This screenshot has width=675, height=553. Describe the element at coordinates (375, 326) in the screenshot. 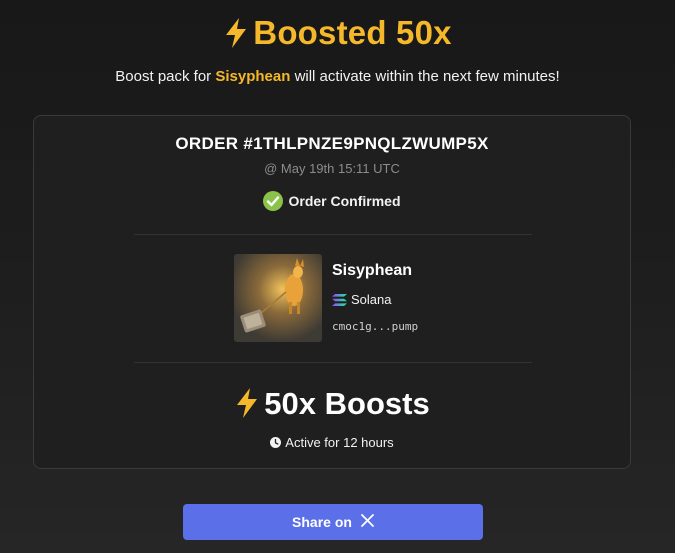

I see `token-address: cmoc1g...pump` at that location.